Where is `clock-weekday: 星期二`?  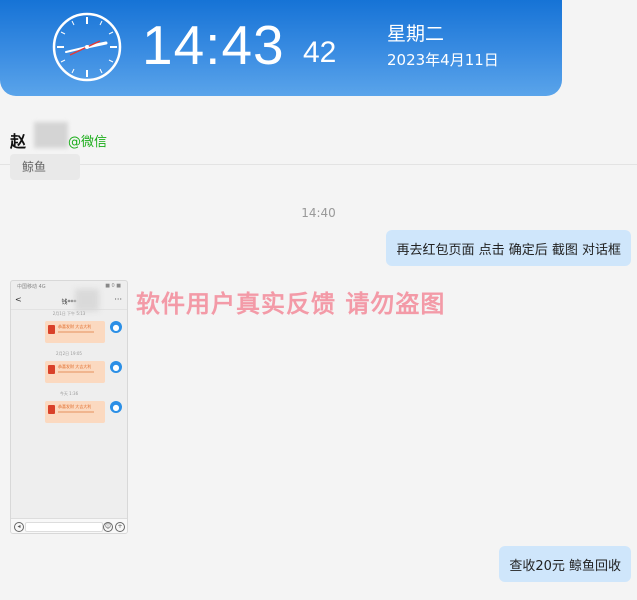 clock-weekday: 星期二 is located at coordinates (416, 34).